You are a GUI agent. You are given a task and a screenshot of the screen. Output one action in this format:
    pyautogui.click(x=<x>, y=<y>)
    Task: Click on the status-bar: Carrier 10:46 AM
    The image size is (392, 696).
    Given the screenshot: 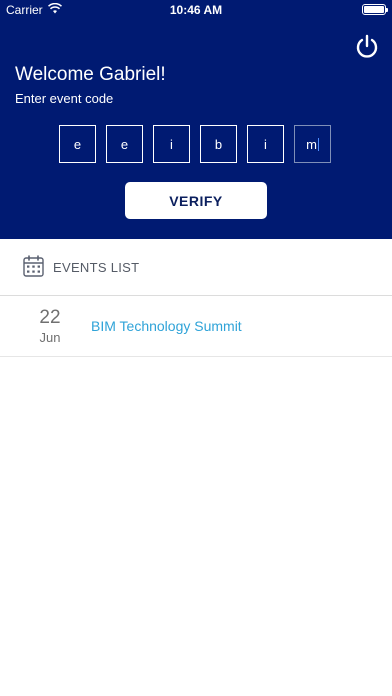 What is the action you would take?
    pyautogui.click(x=196, y=10)
    